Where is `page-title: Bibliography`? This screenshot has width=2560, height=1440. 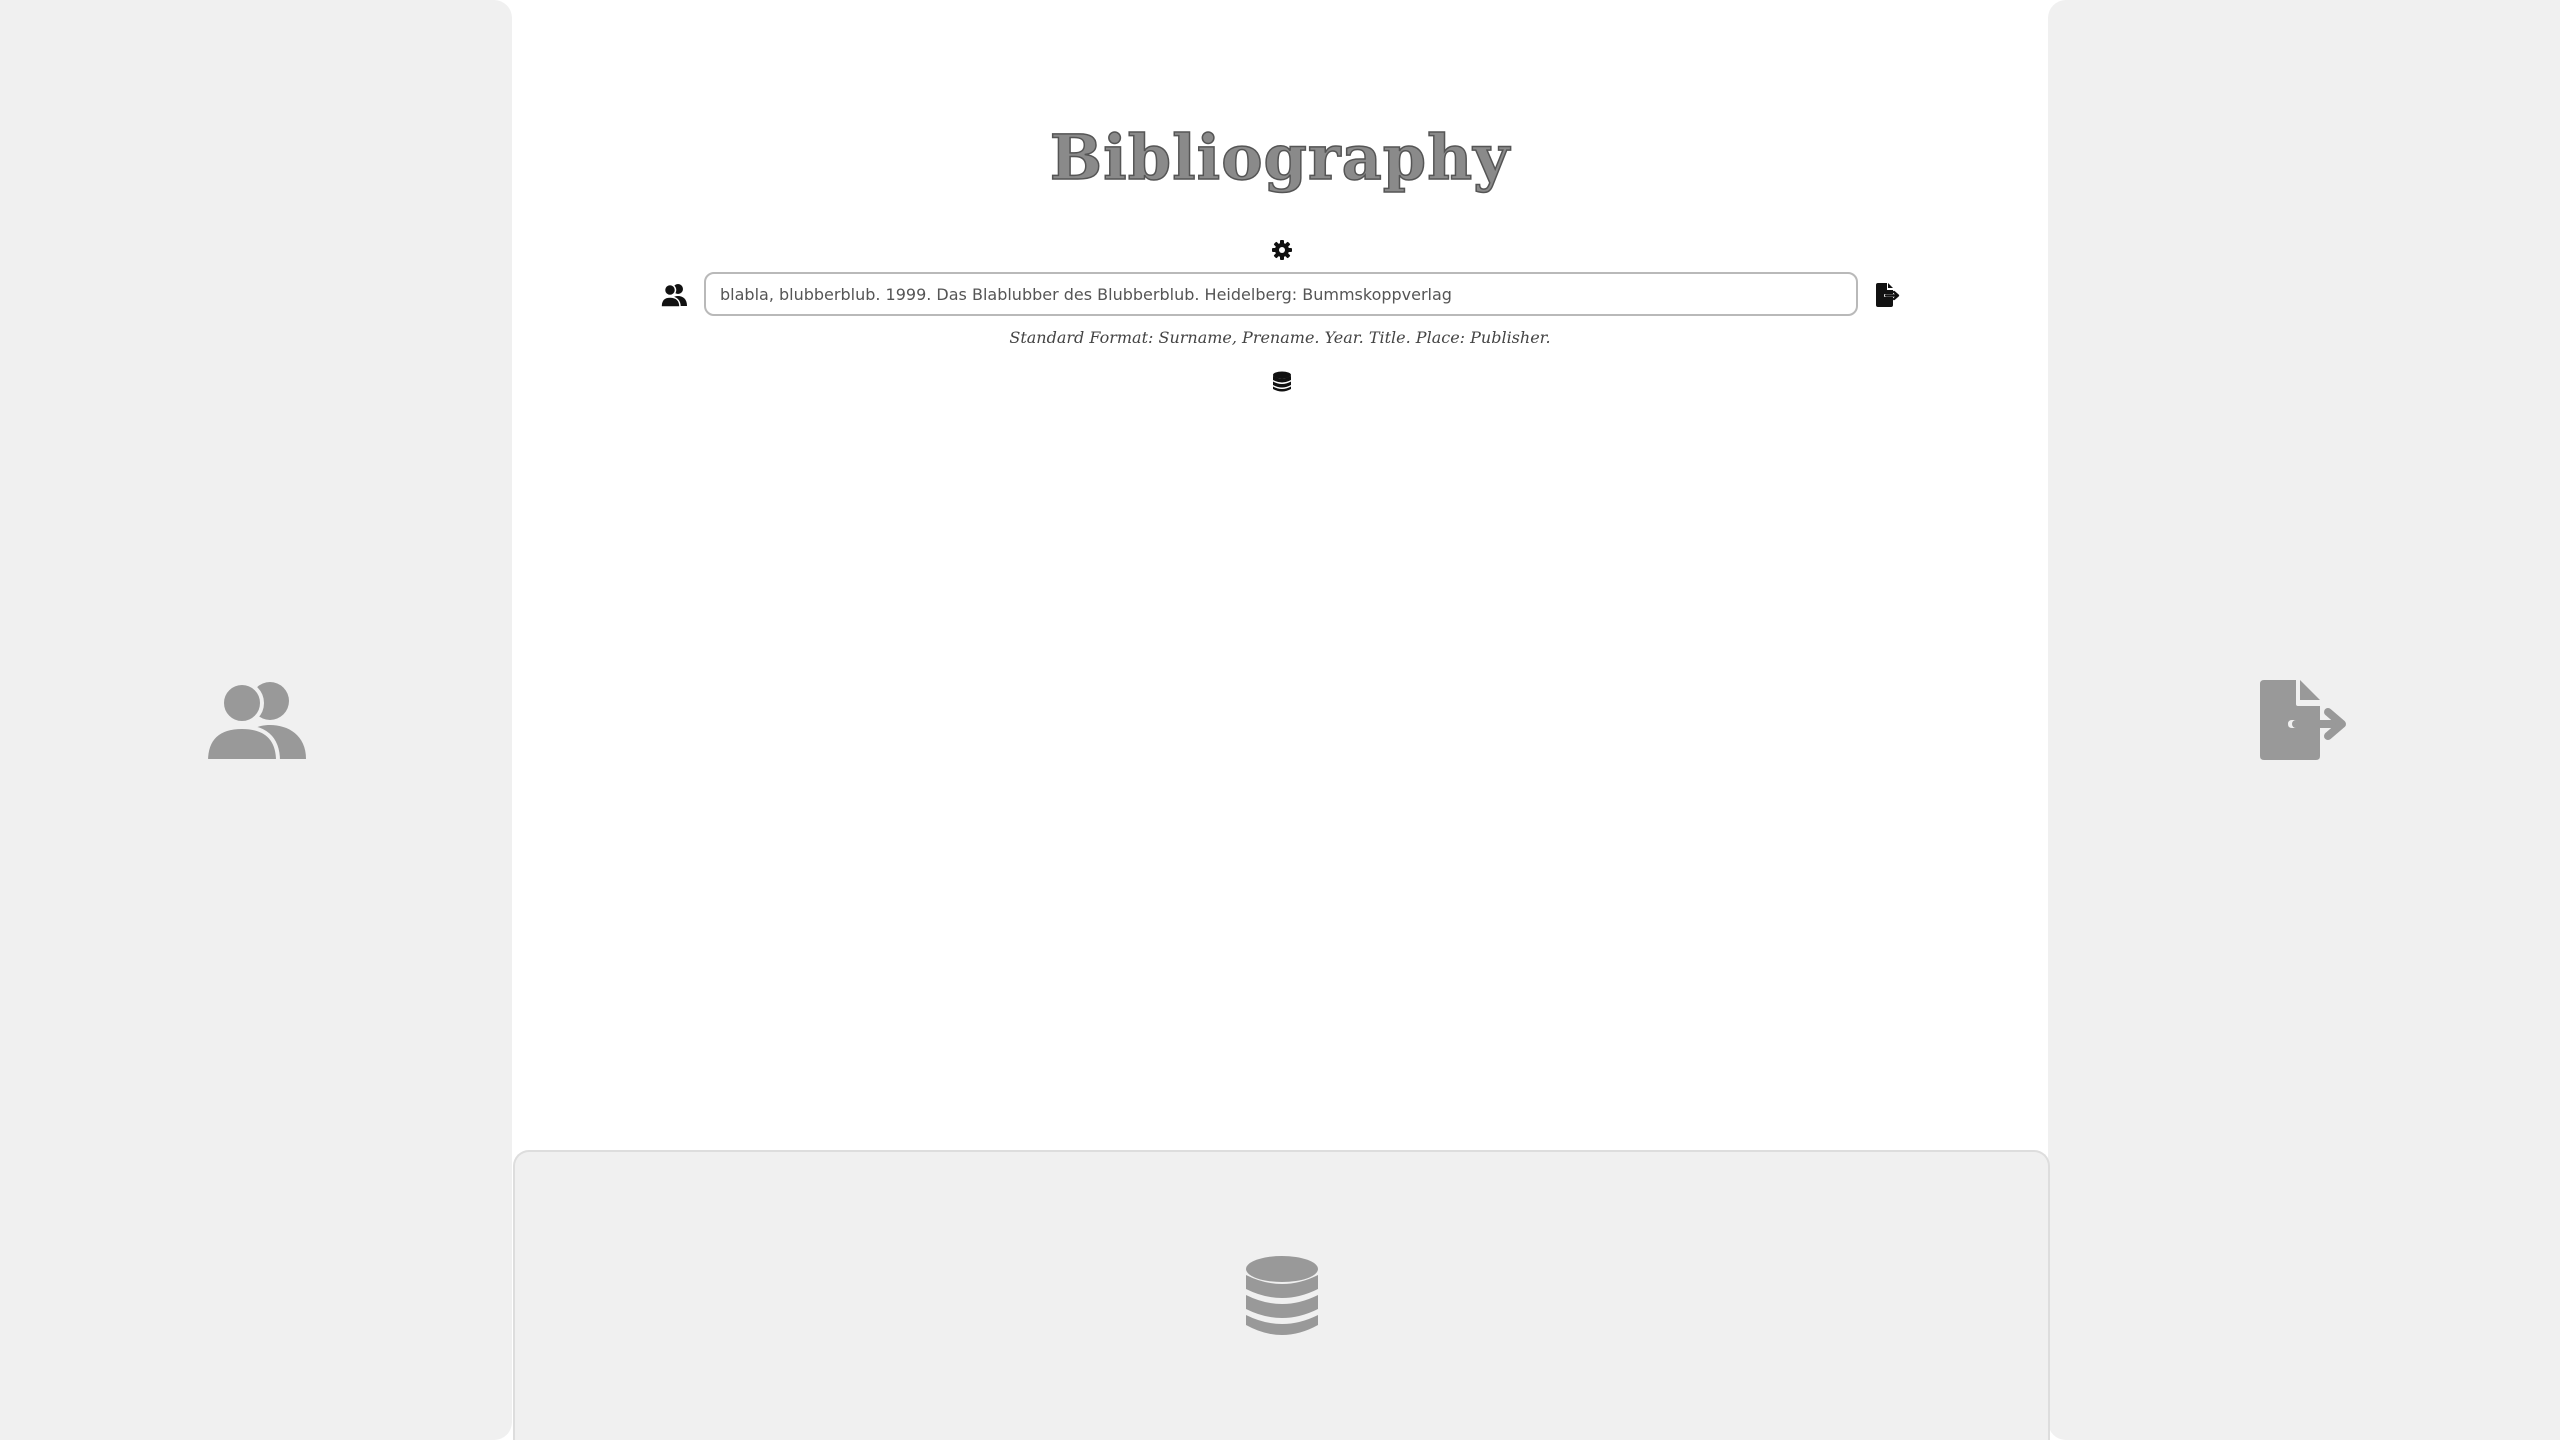
page-title: Bibliography is located at coordinates (1280, 157).